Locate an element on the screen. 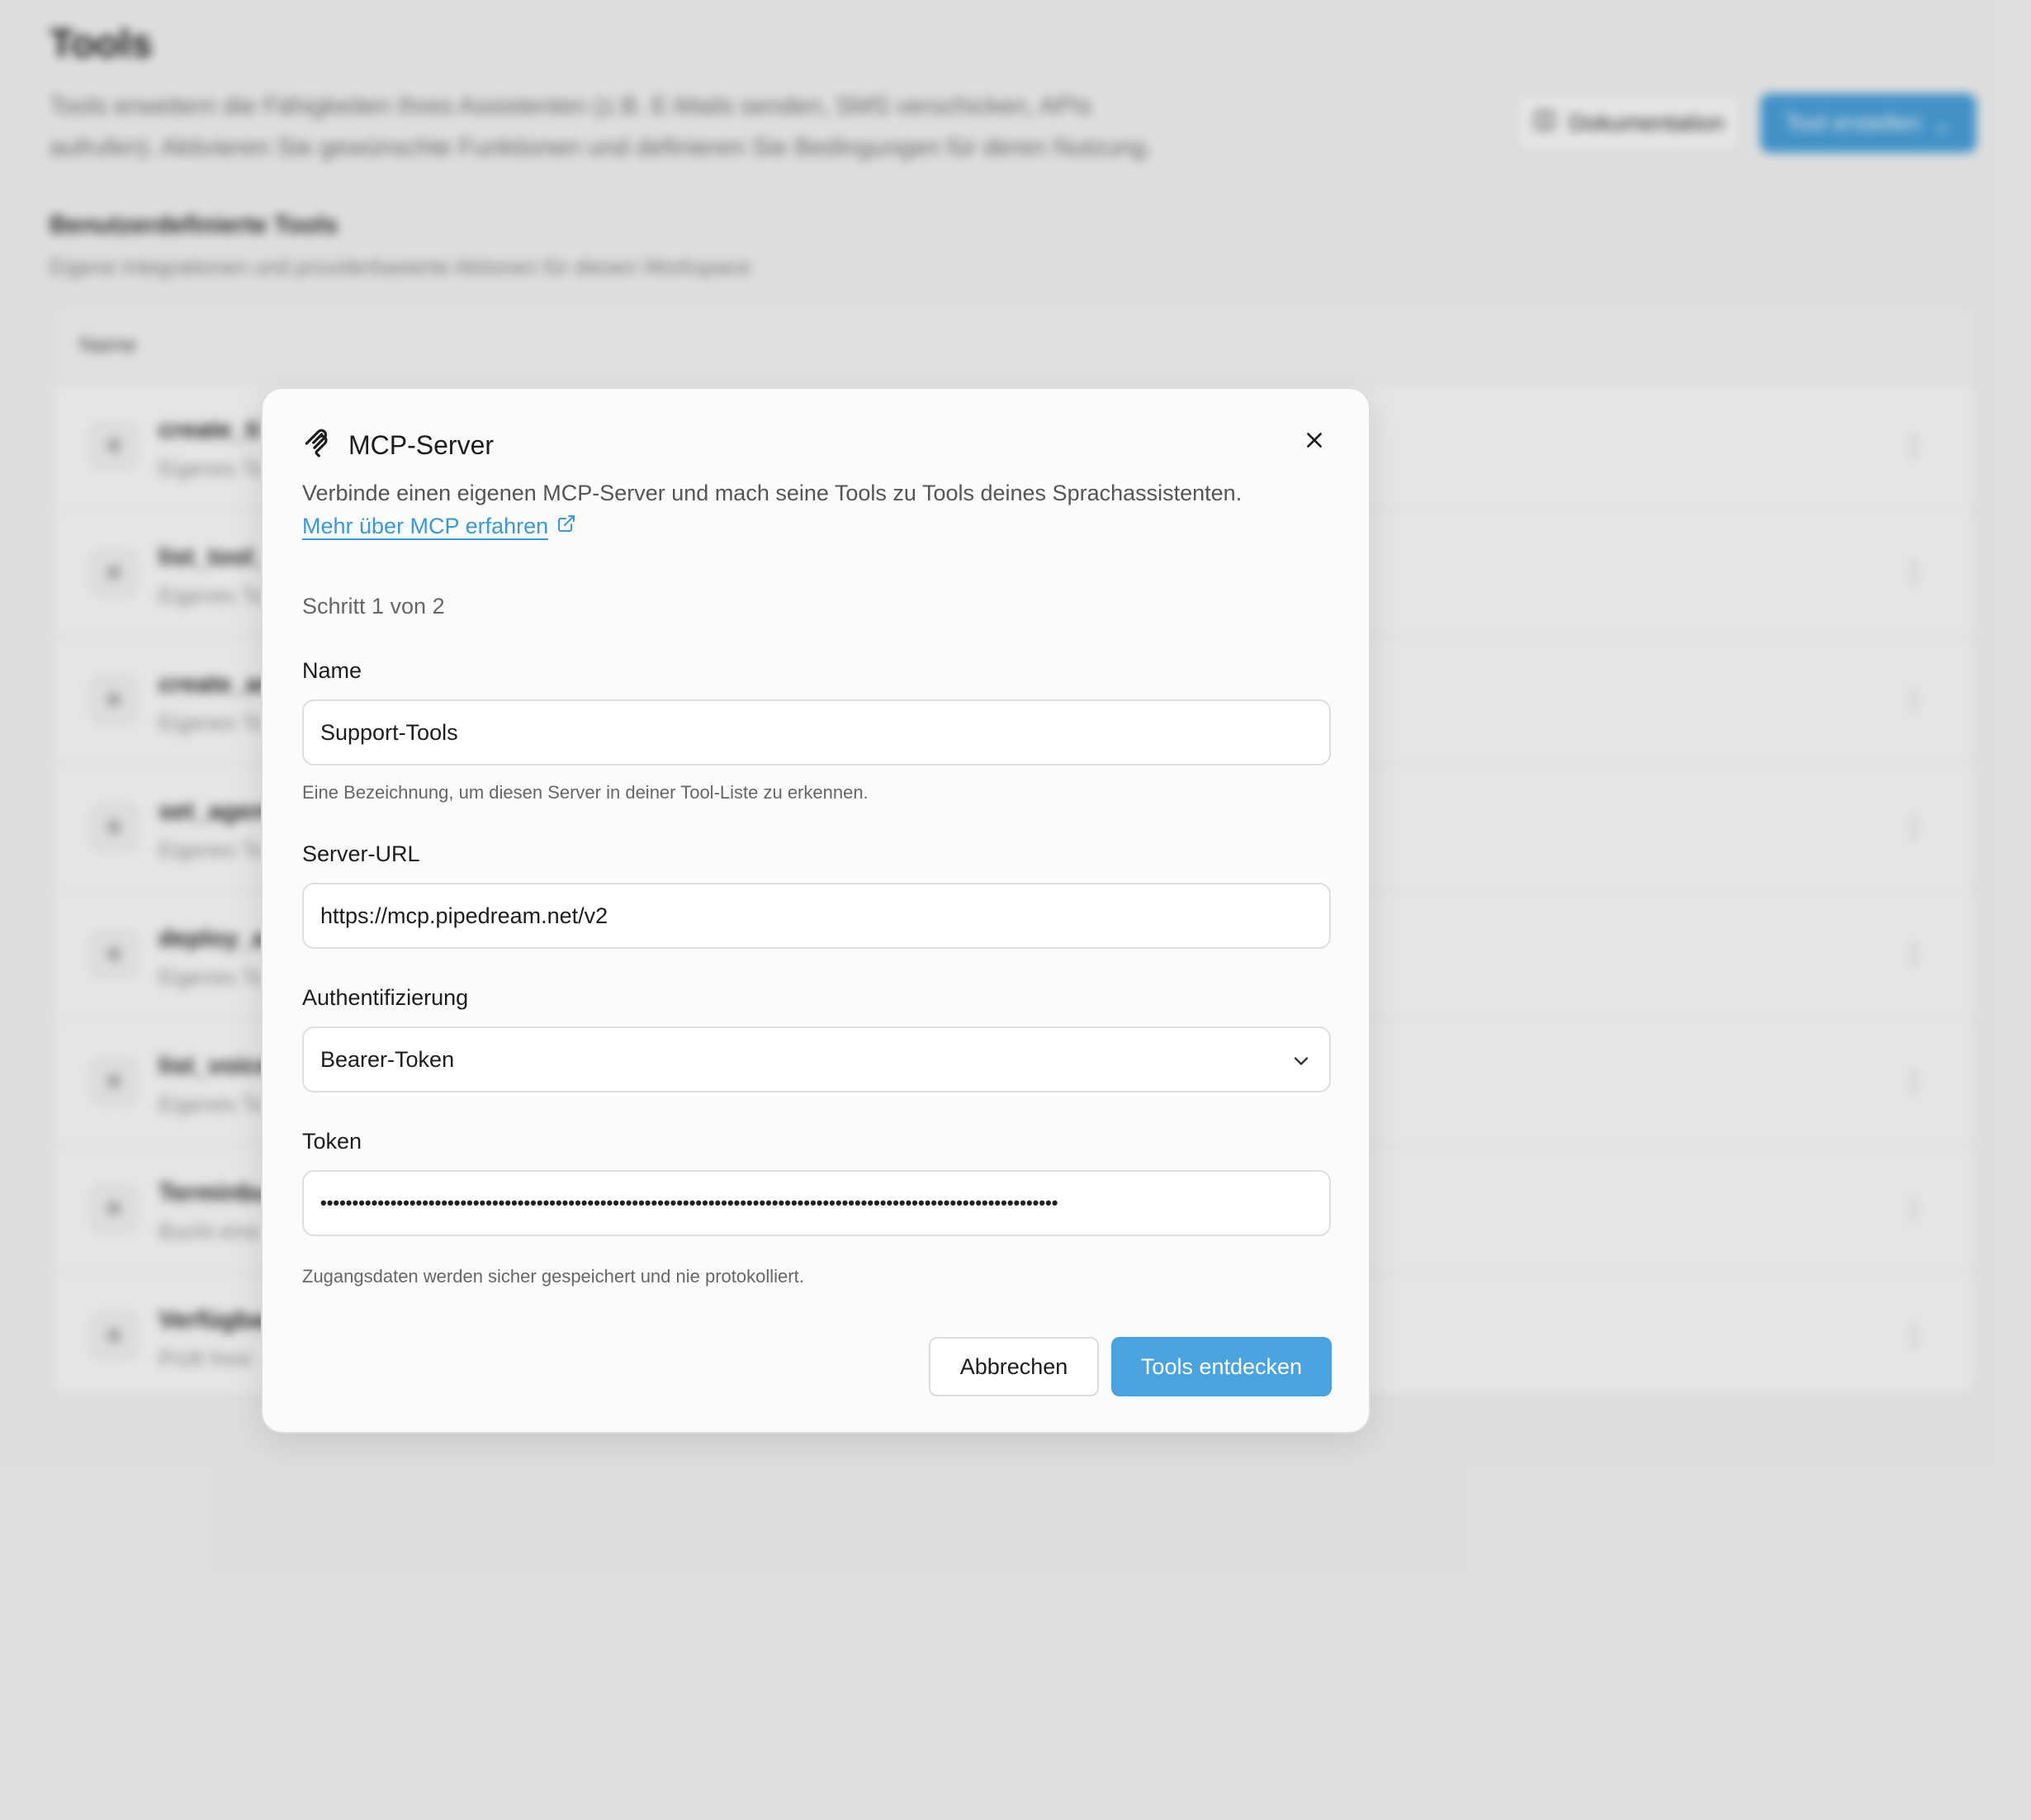 This screenshot has width=2031, height=1820. name-input: Support-Tools is located at coordinates (816, 732).